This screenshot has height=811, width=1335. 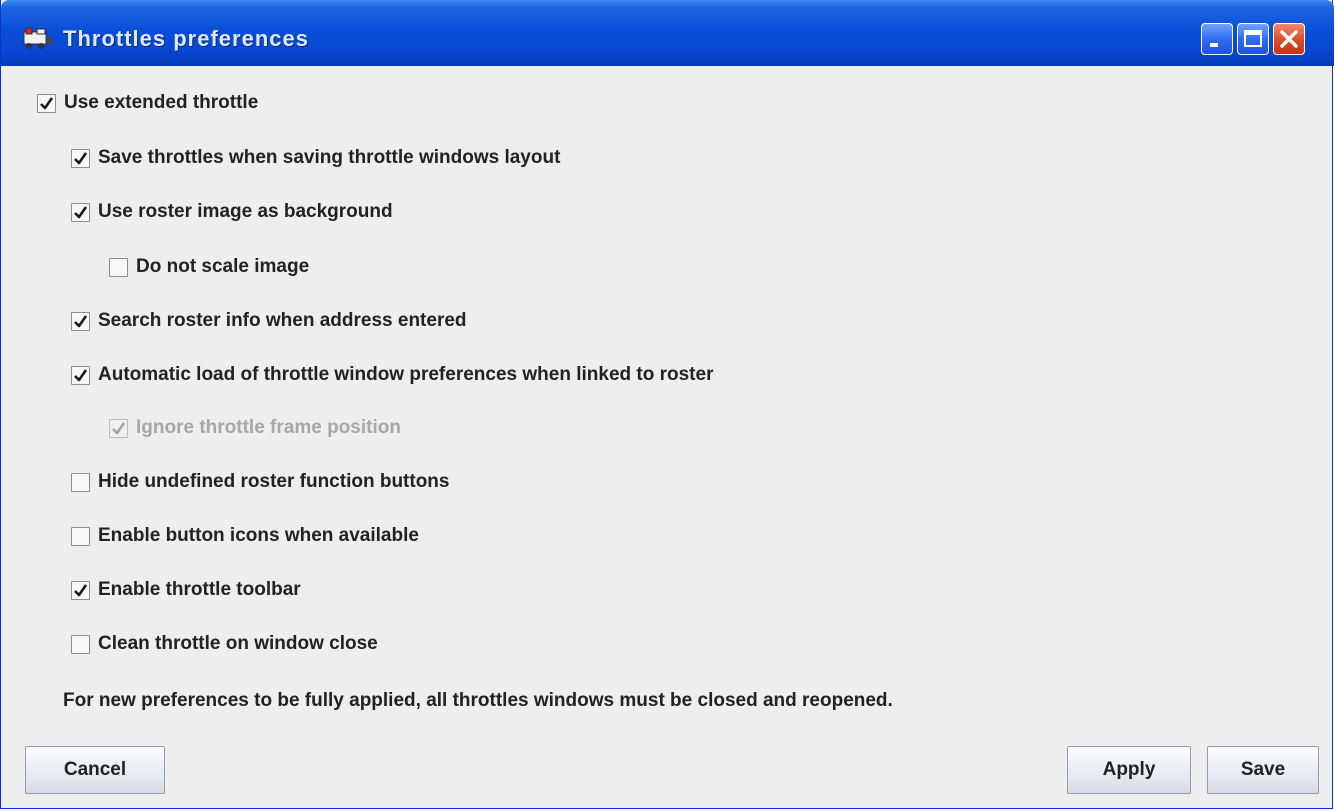 What do you see at coordinates (186, 38) in the screenshot?
I see `window-title: Throttles preferences` at bounding box center [186, 38].